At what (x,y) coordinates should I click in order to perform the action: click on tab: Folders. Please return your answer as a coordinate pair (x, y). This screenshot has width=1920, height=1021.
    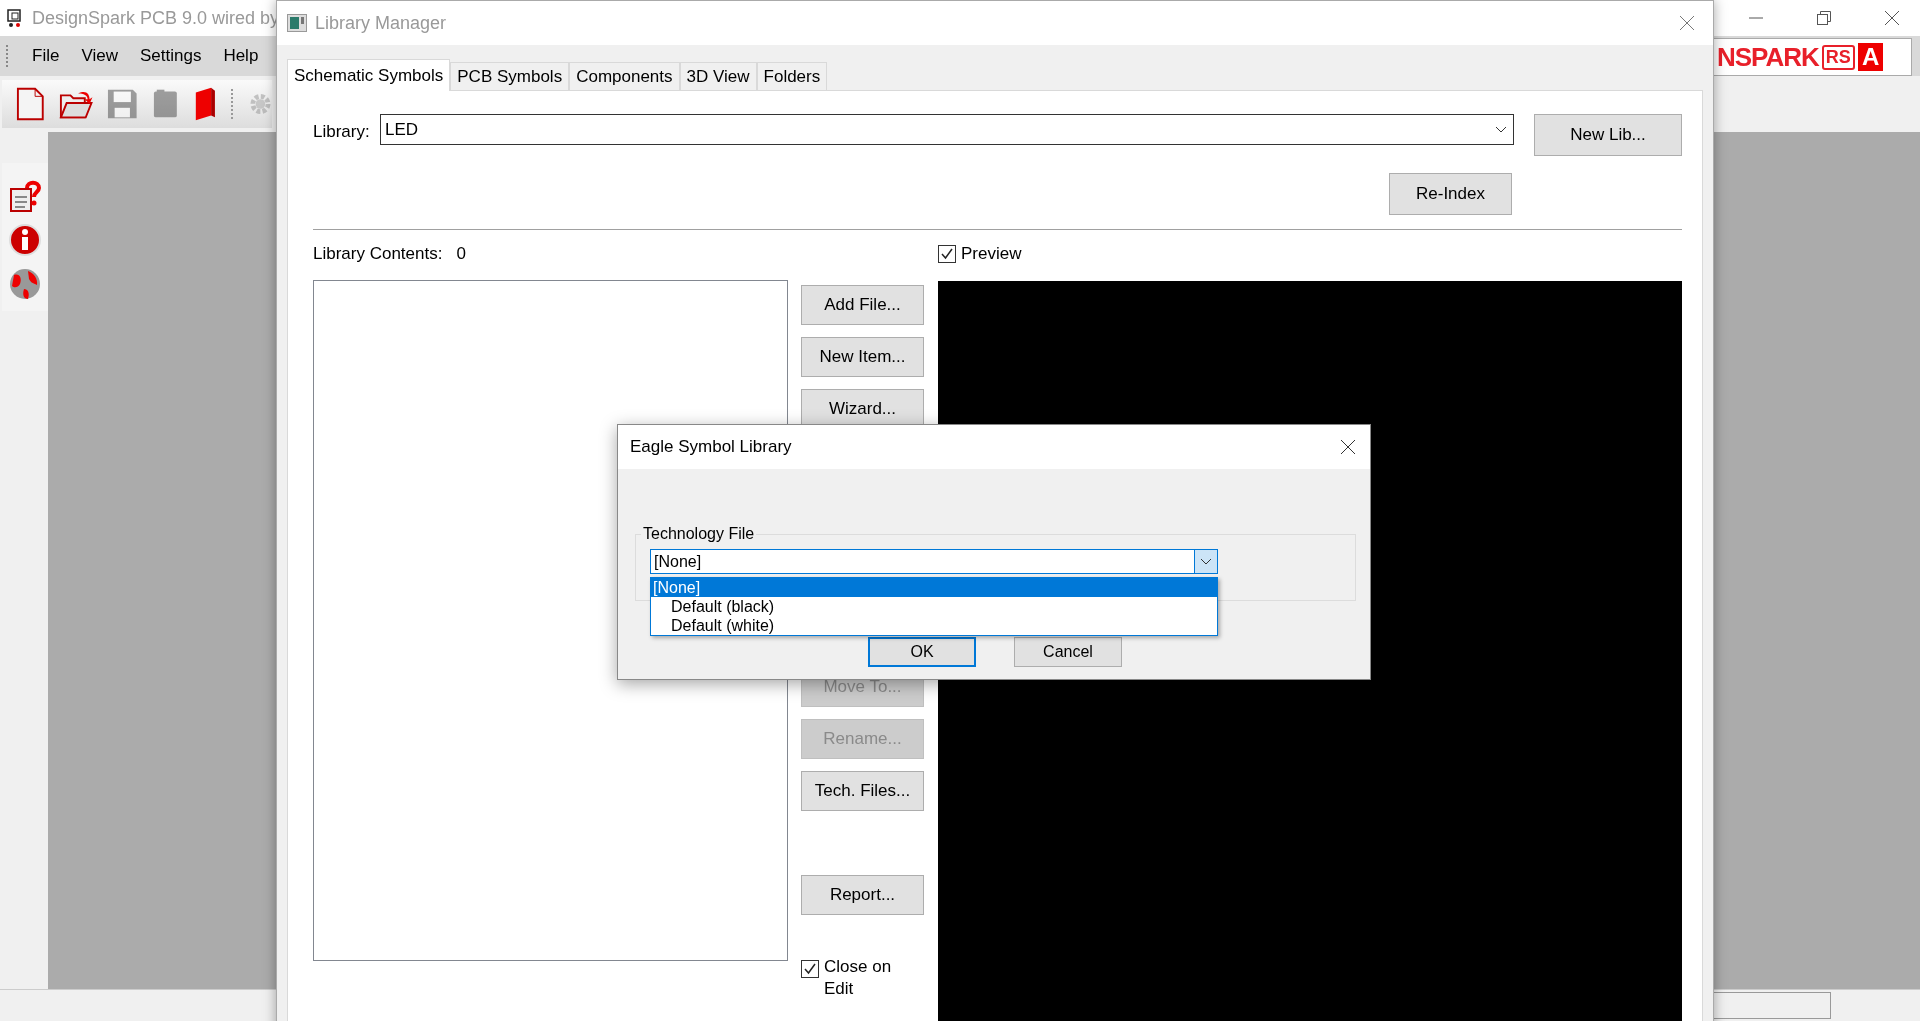
    Looking at the image, I should click on (792, 76).